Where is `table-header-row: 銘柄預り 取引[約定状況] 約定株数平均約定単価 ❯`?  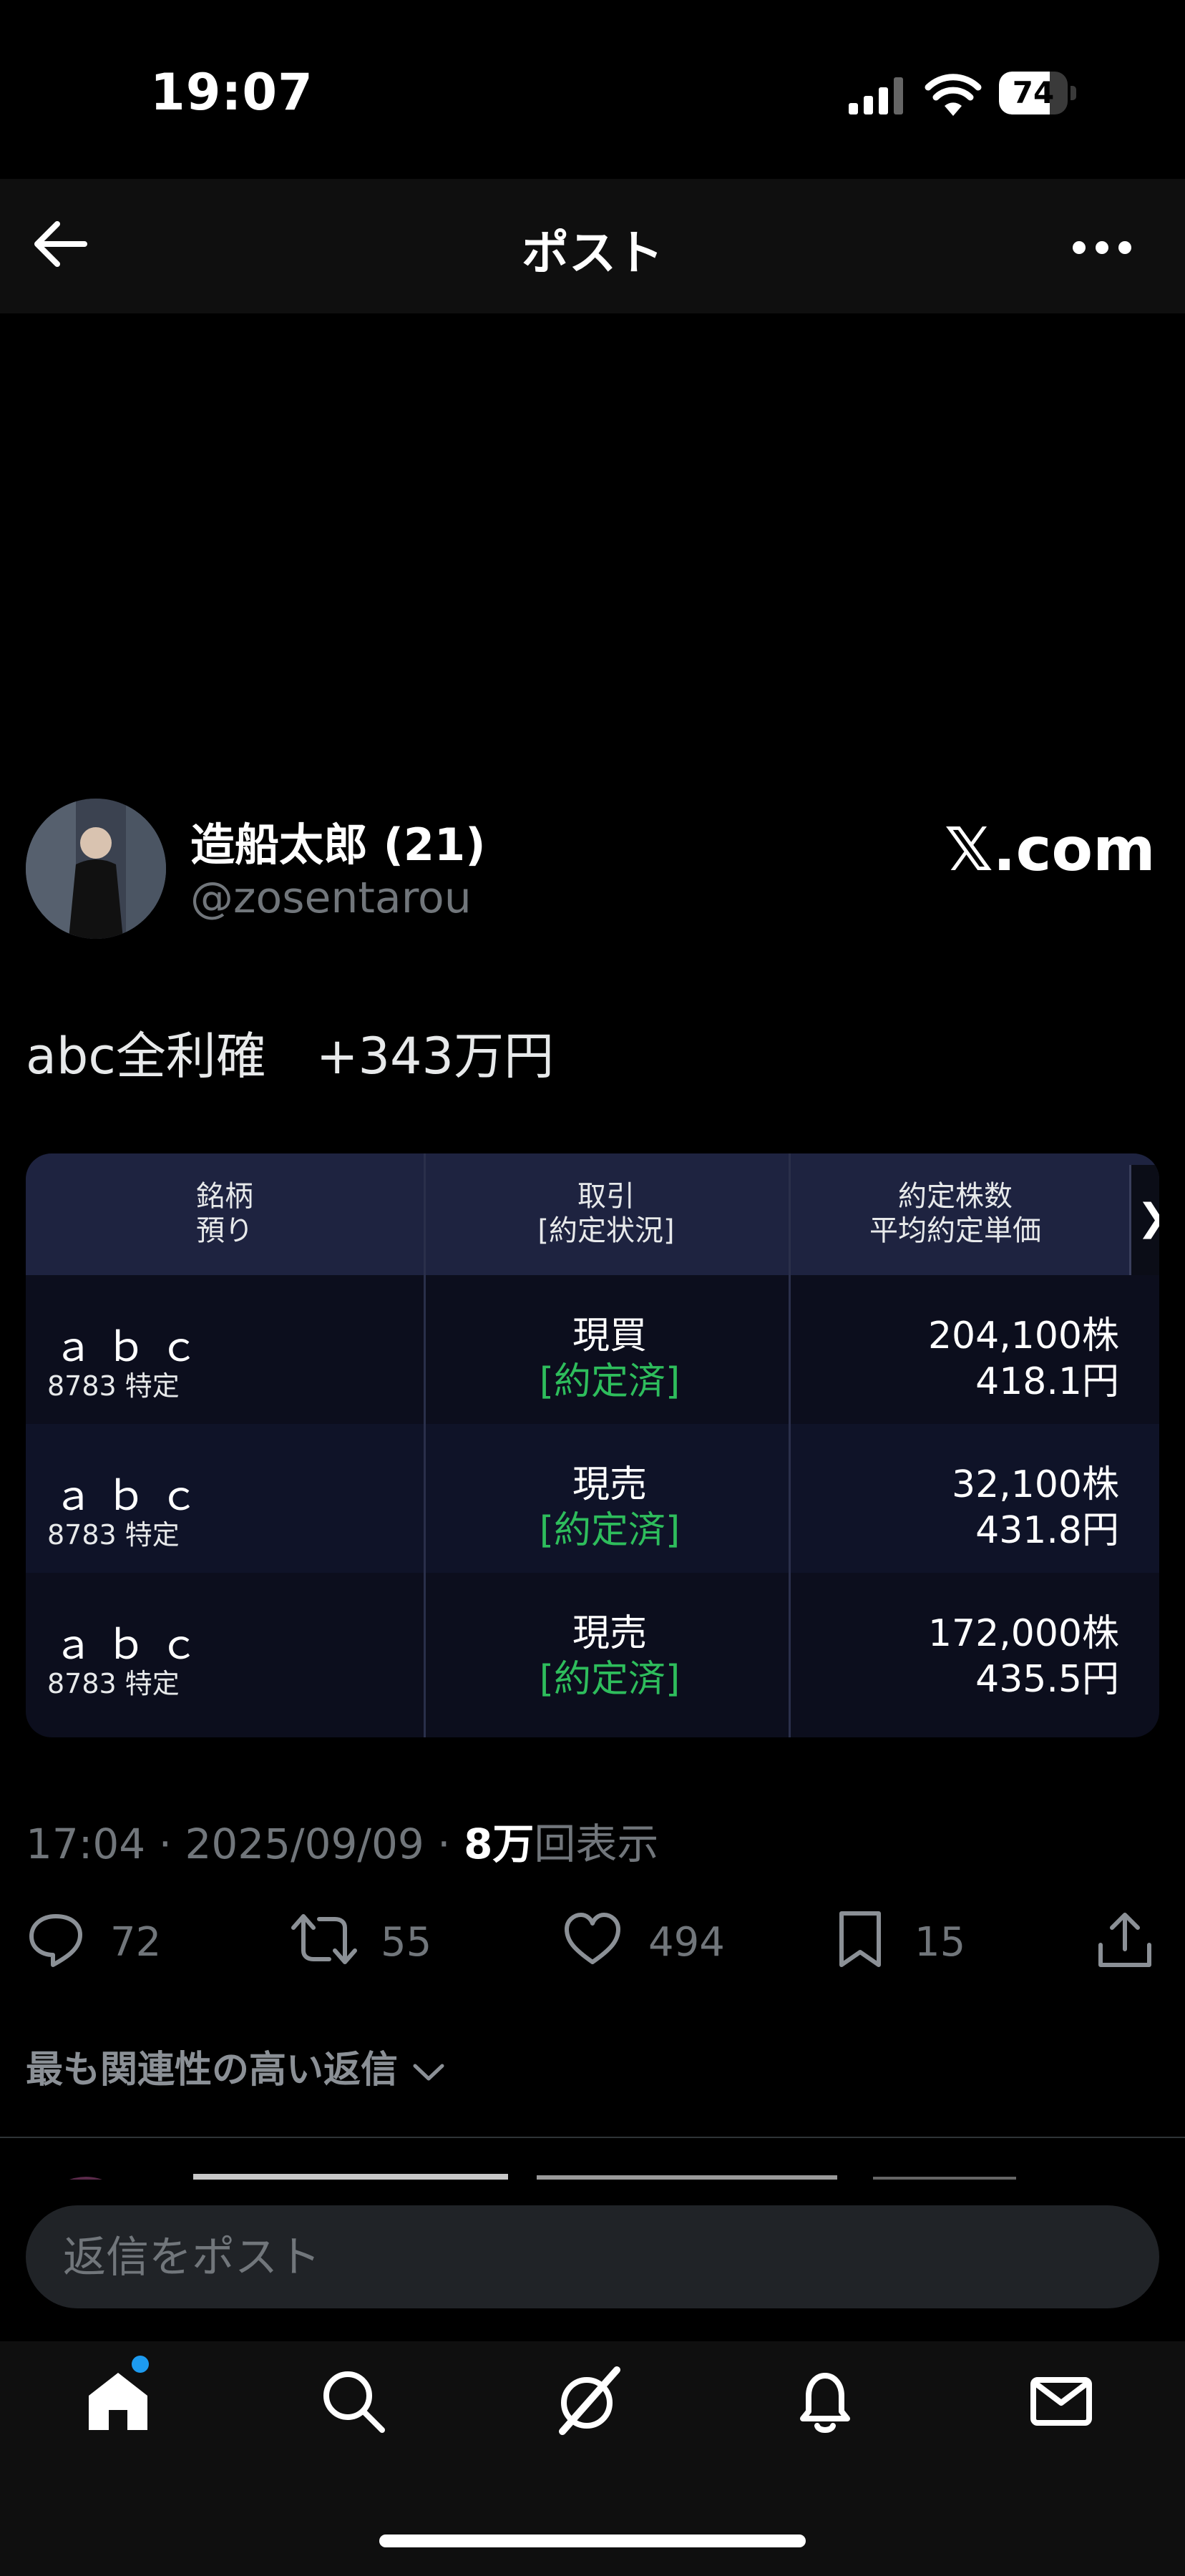 table-header-row: 銘柄預り 取引[約定状況] 約定株数平均約定単価 ❯ is located at coordinates (592, 1214).